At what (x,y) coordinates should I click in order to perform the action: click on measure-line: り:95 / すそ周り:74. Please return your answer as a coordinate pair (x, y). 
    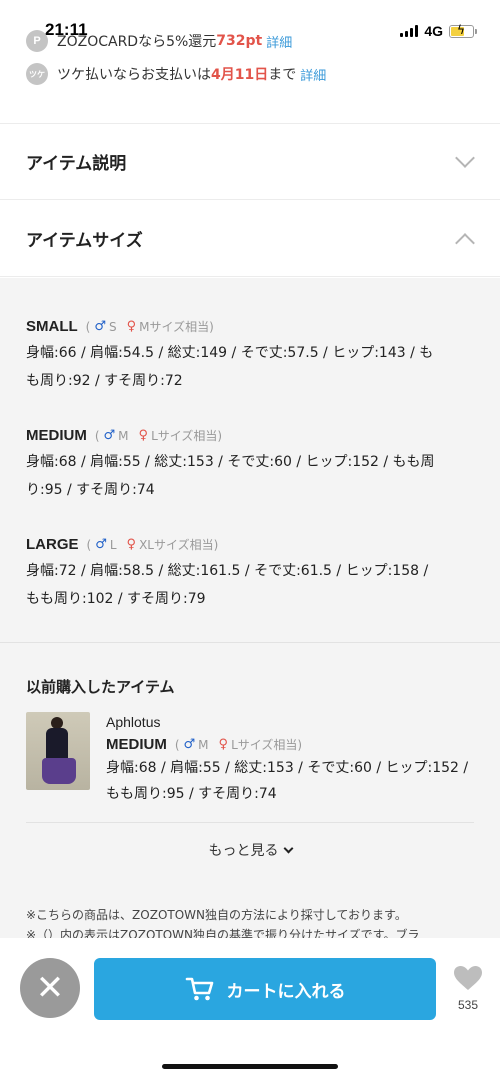
    Looking at the image, I should click on (90, 490).